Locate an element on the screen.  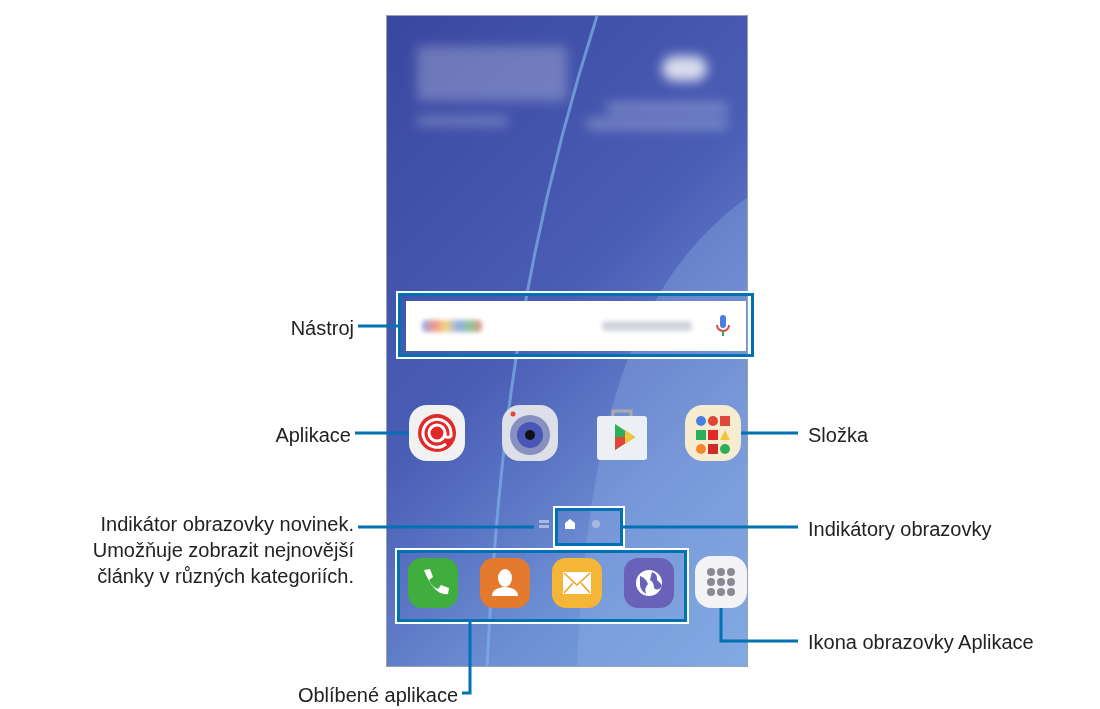
globe-app-icon is located at coordinates (649, 583).